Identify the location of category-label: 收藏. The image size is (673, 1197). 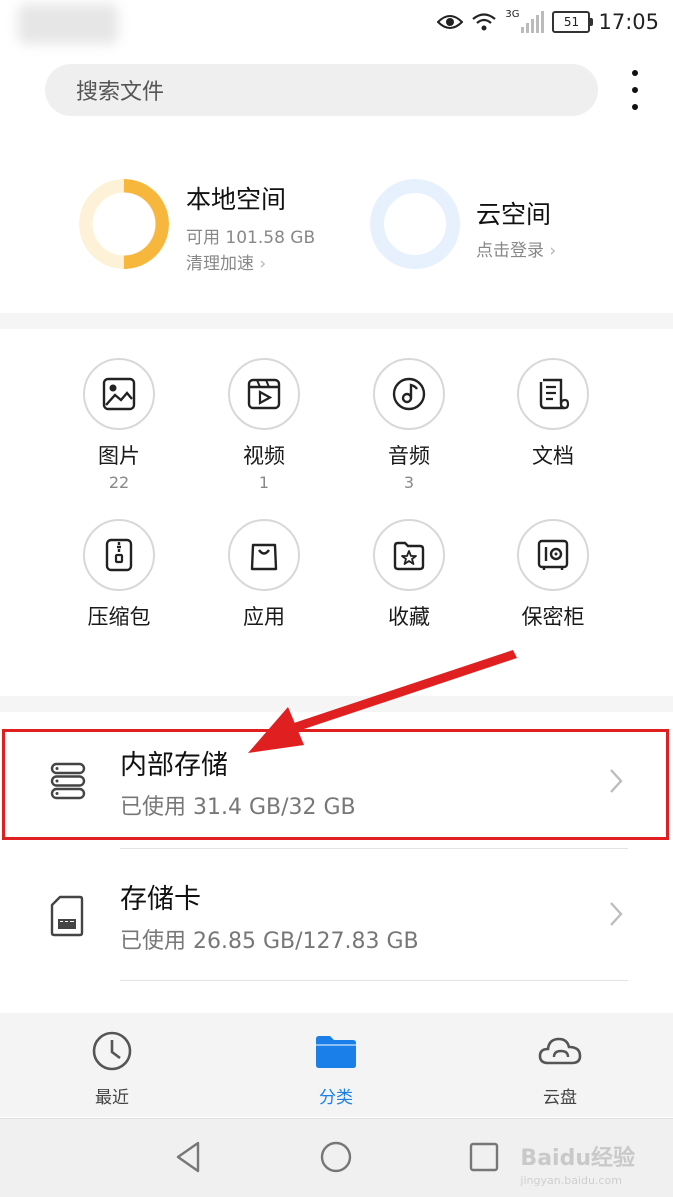
(409, 617).